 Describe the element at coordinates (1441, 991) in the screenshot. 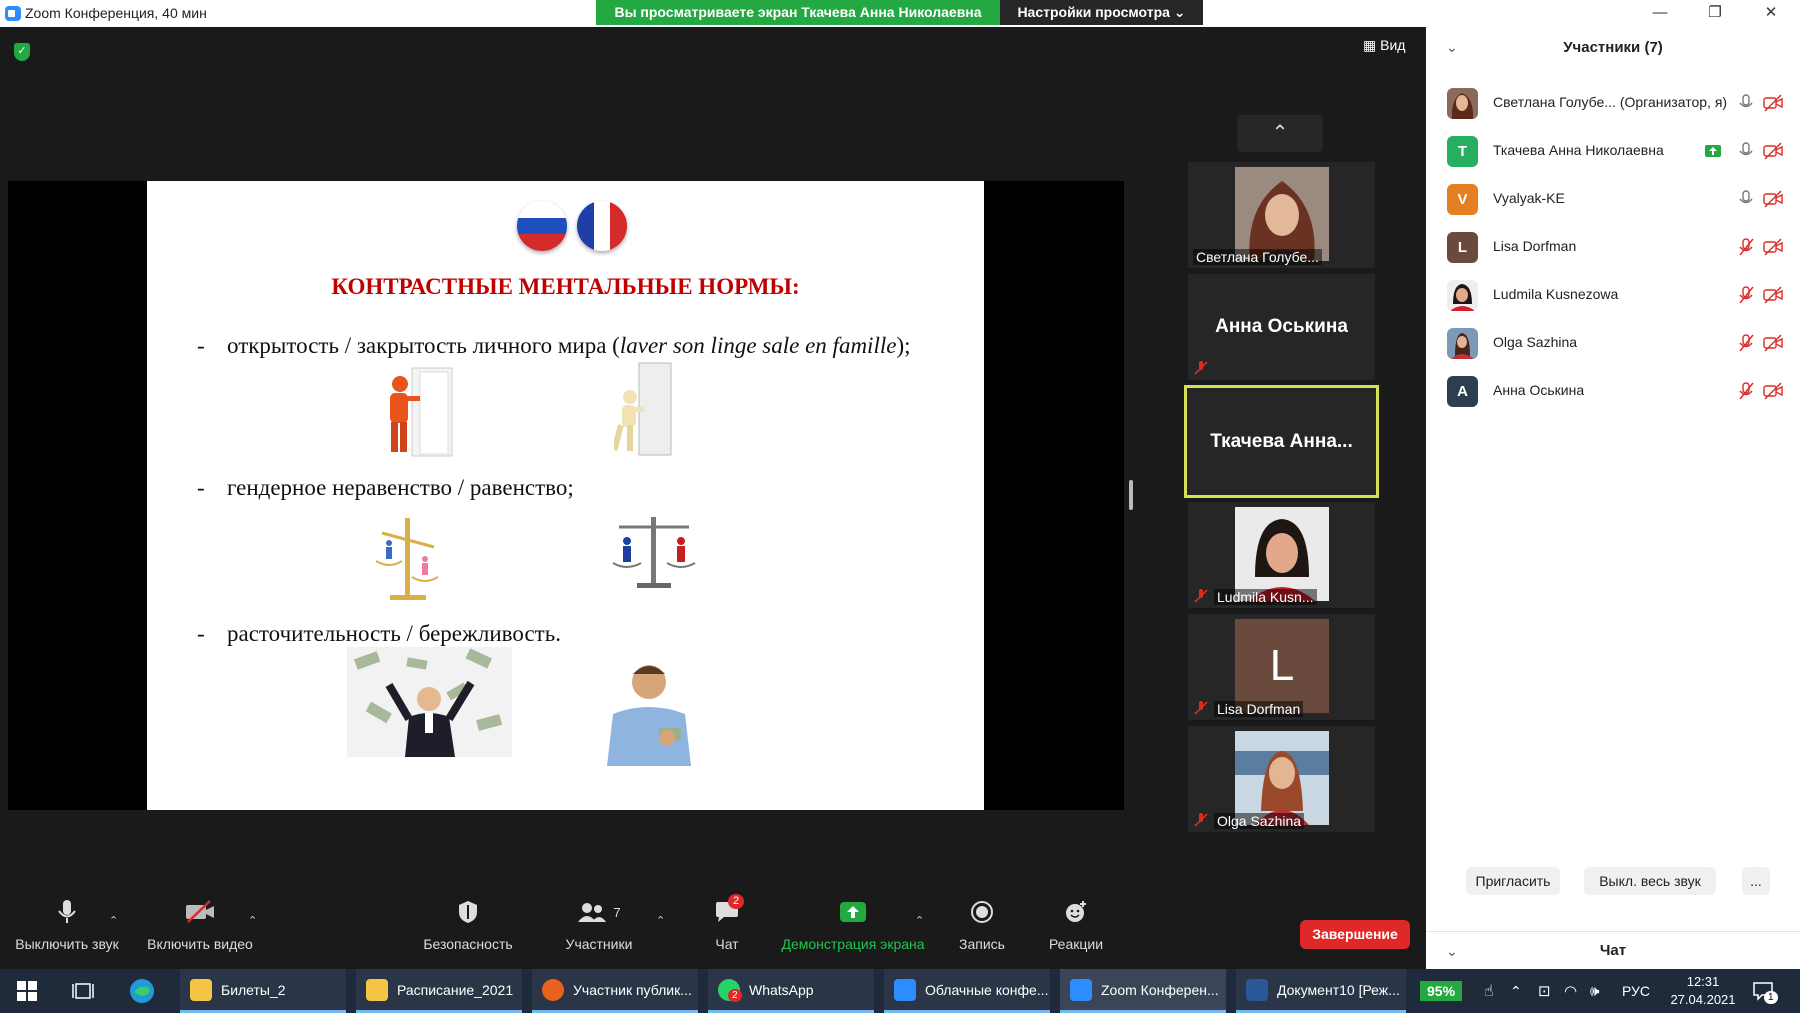

I see `battery-indicator: 95%` at that location.